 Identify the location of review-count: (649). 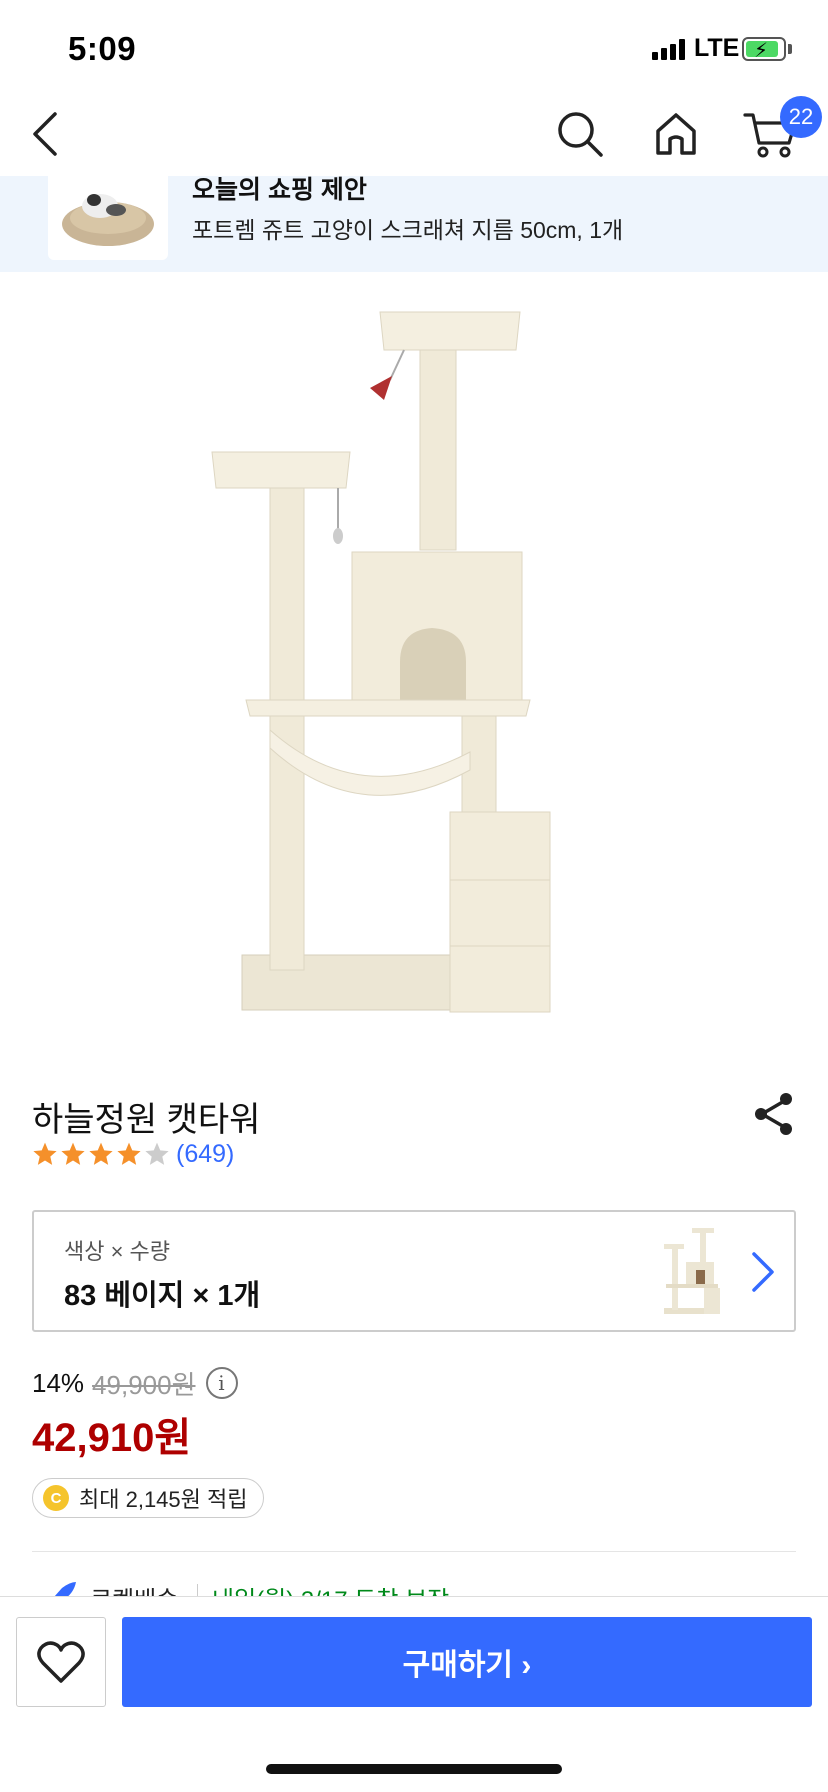
(205, 1154).